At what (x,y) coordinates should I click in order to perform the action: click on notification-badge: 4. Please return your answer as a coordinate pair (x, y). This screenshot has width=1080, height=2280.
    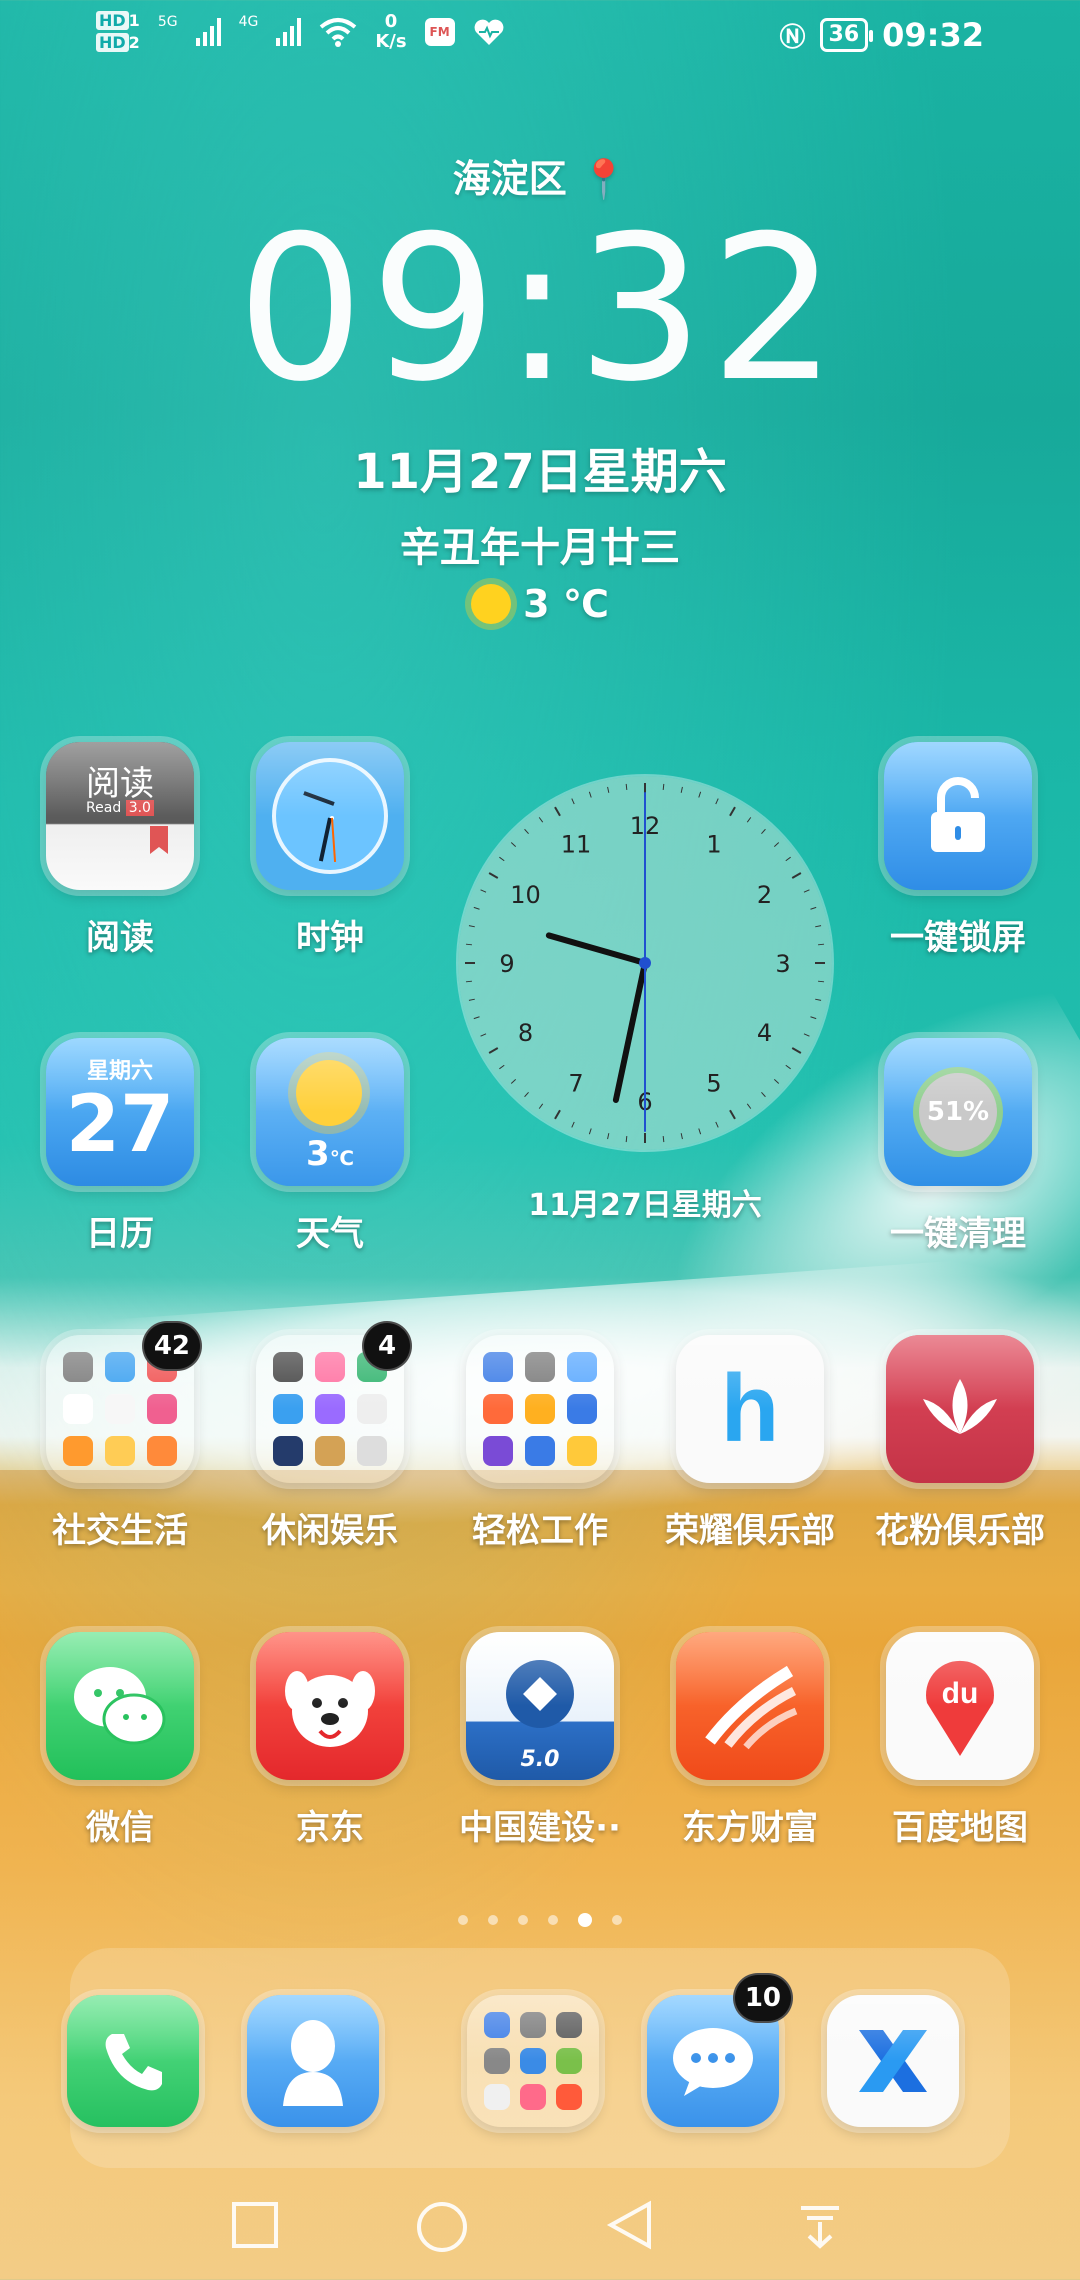
    Looking at the image, I should click on (387, 1346).